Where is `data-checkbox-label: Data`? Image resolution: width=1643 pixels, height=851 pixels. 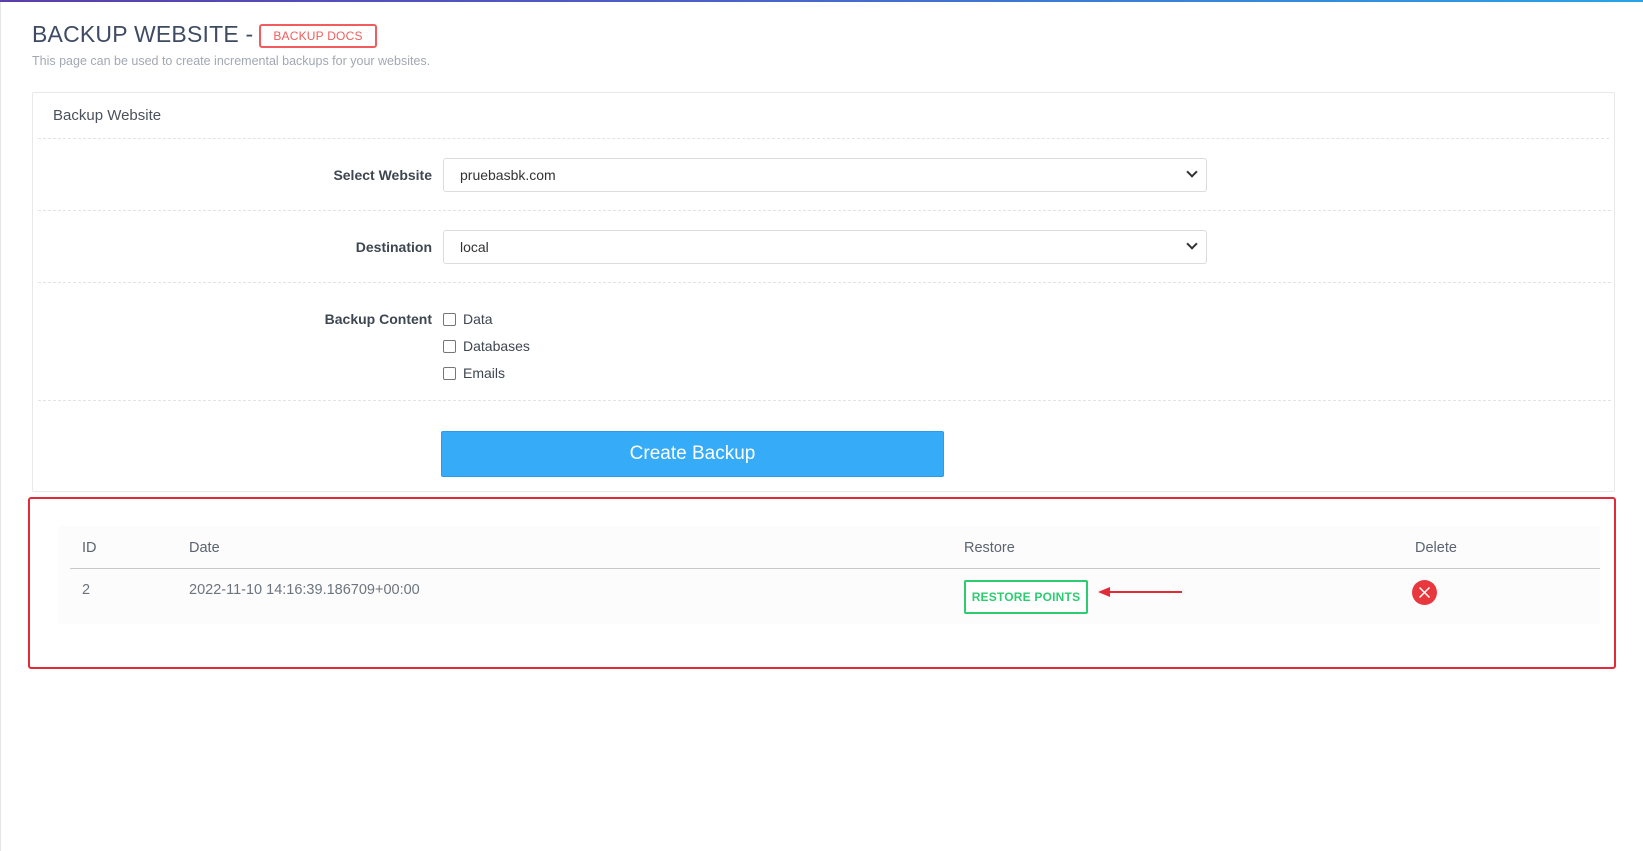
data-checkbox-label: Data is located at coordinates (478, 319).